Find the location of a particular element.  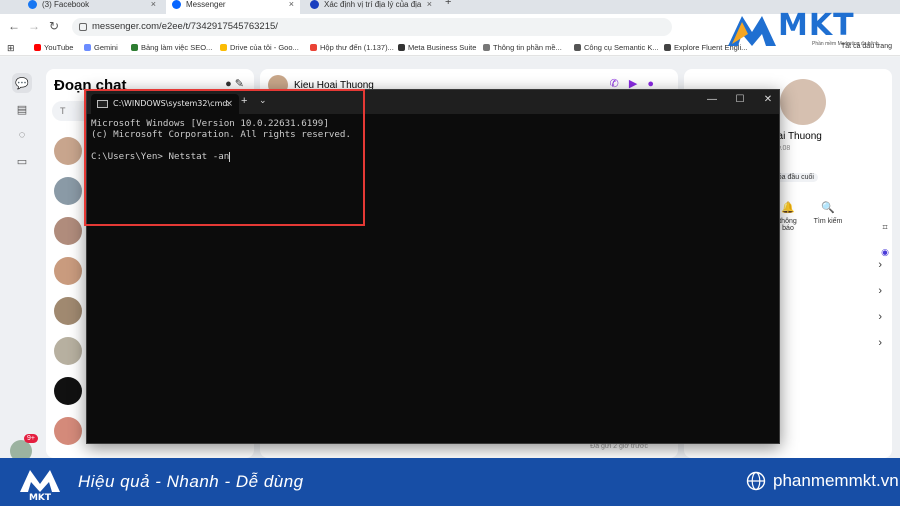

tab-facebook: (3) Facebook × is located at coordinates (92, 7).